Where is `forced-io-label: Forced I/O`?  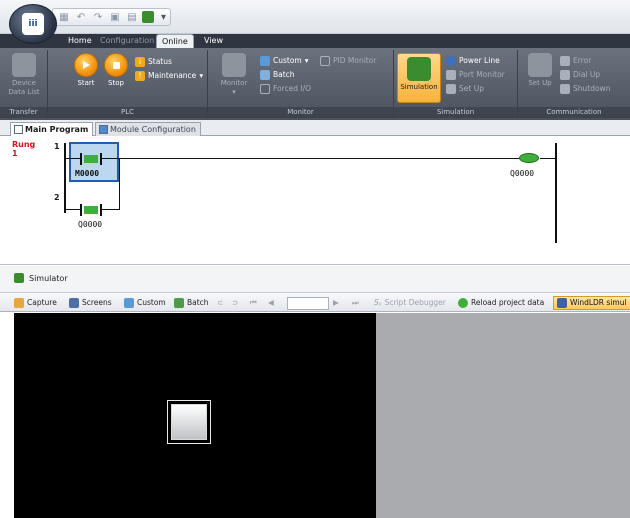 forced-io-label: Forced I/O is located at coordinates (292, 88).